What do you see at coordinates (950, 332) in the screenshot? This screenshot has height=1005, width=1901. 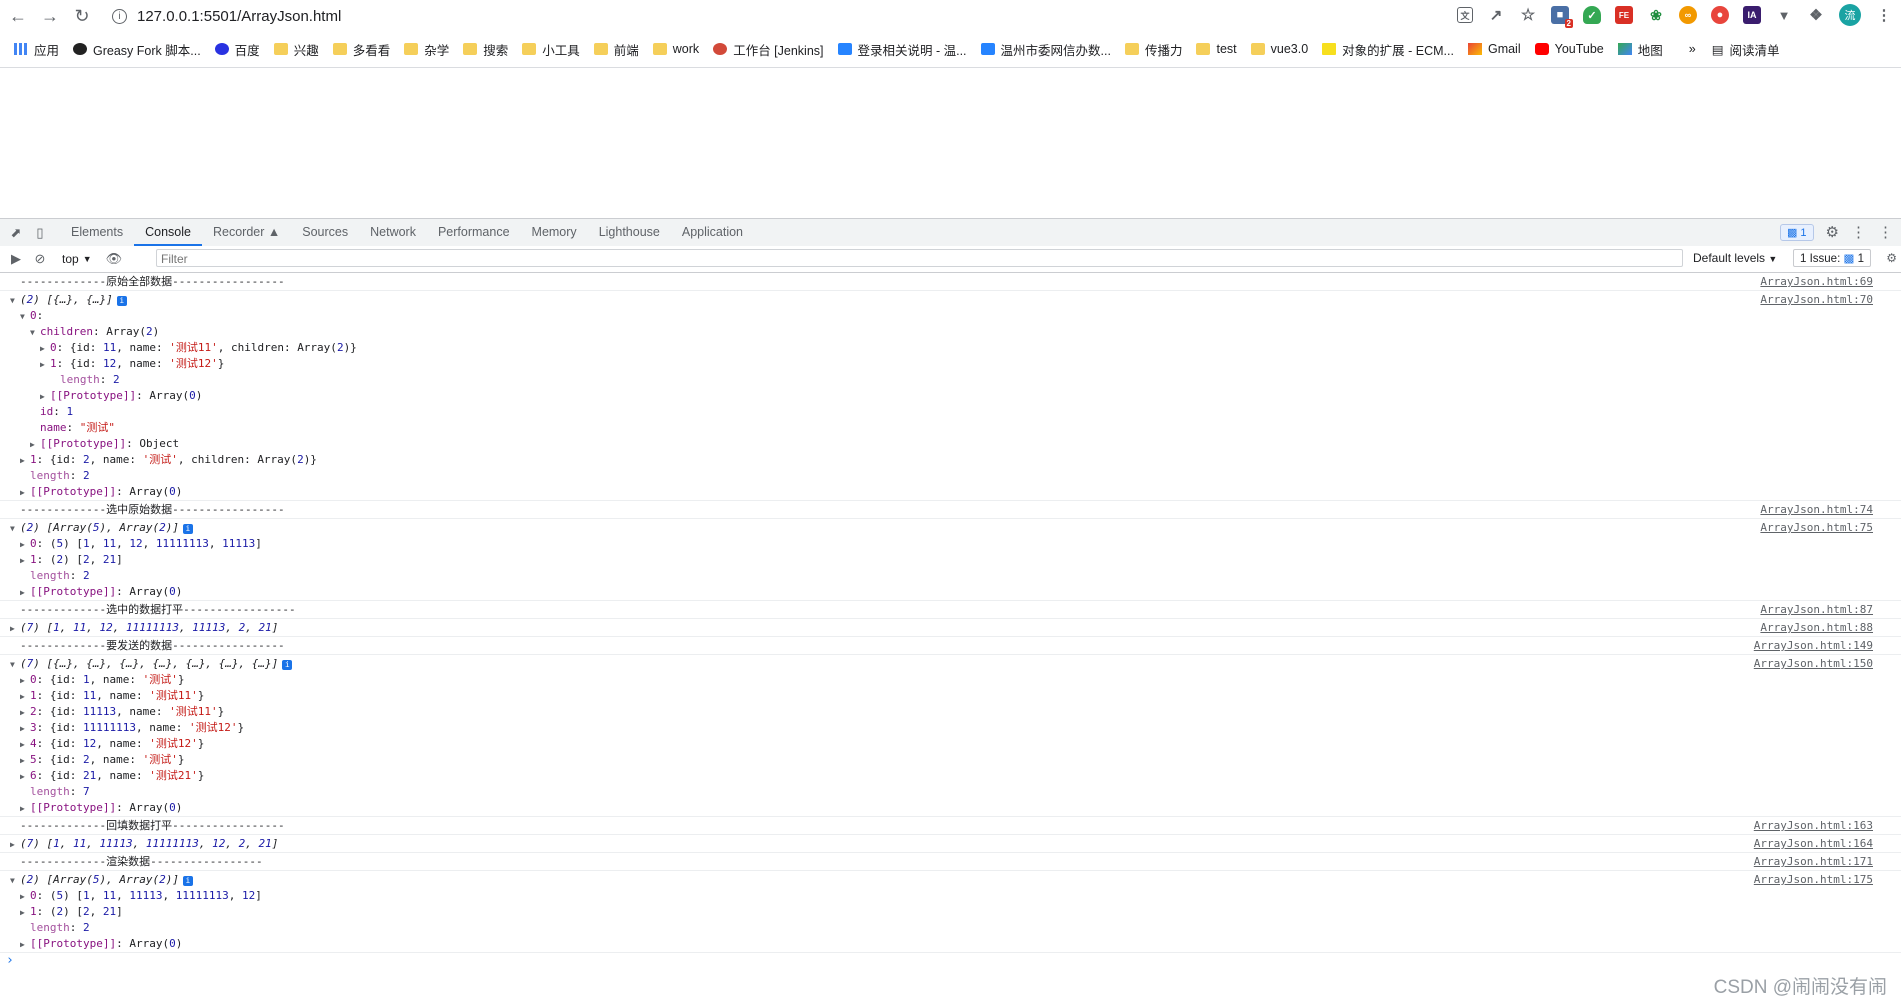 I see `console-line: ▼ children: Array(2)` at bounding box center [950, 332].